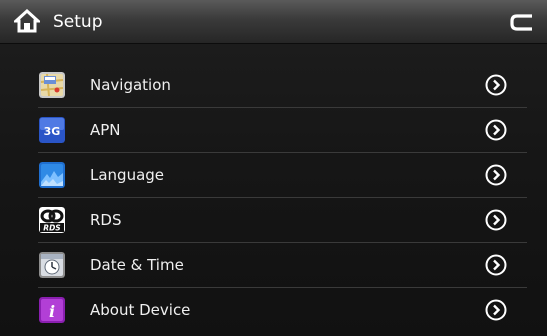 Image resolution: width=547 pixels, height=336 pixels. I want to click on menu-item-language: Language, so click(273, 175).